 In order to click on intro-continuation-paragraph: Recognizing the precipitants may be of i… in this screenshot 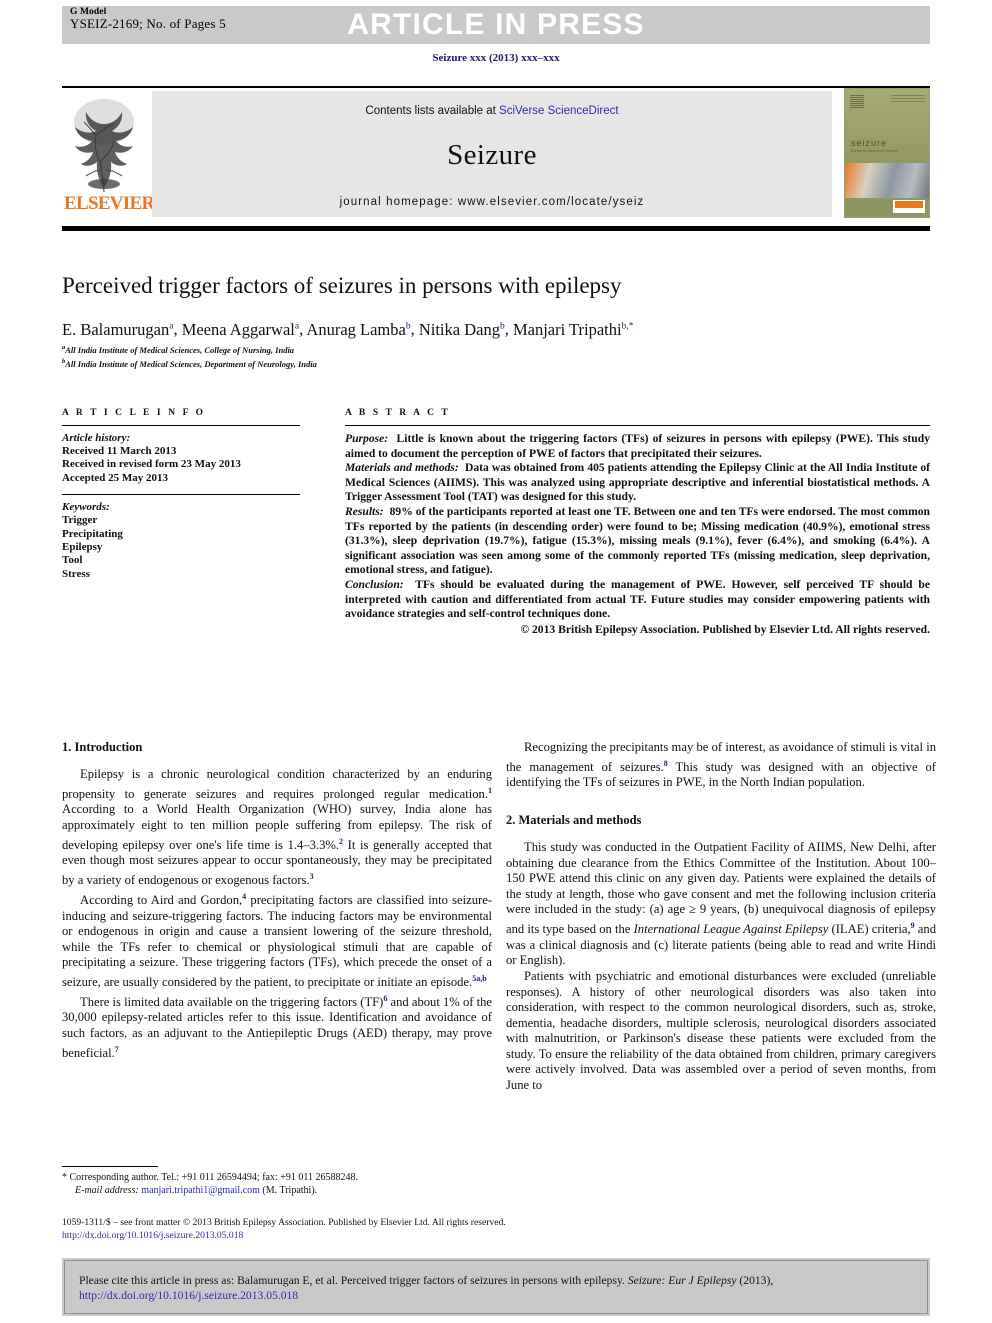, I will do `click(721, 765)`.